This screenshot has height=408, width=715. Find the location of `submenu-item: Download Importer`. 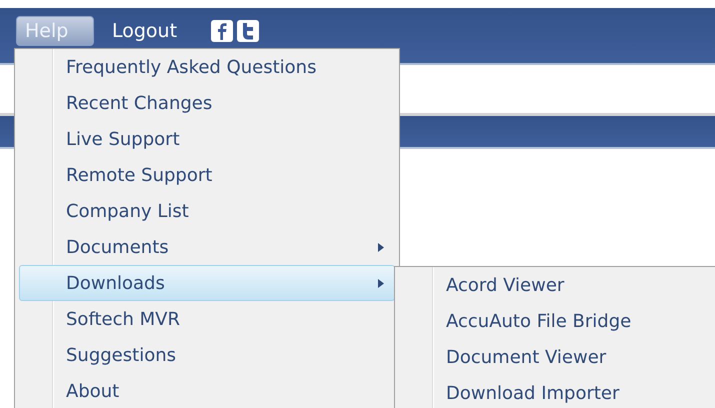

submenu-item: Download Importer is located at coordinates (557, 391).